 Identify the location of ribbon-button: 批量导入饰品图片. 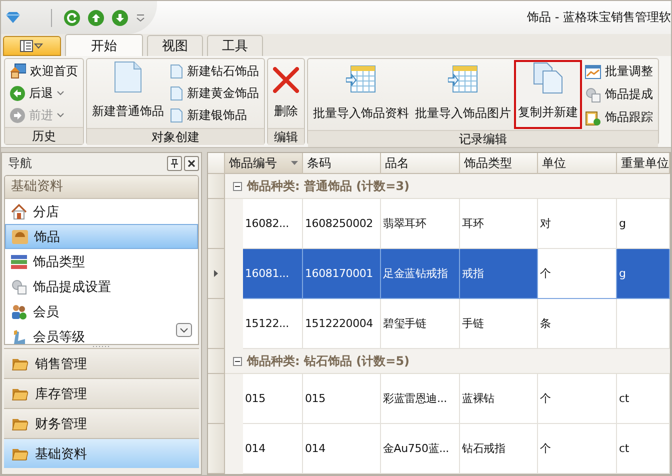
(463, 94).